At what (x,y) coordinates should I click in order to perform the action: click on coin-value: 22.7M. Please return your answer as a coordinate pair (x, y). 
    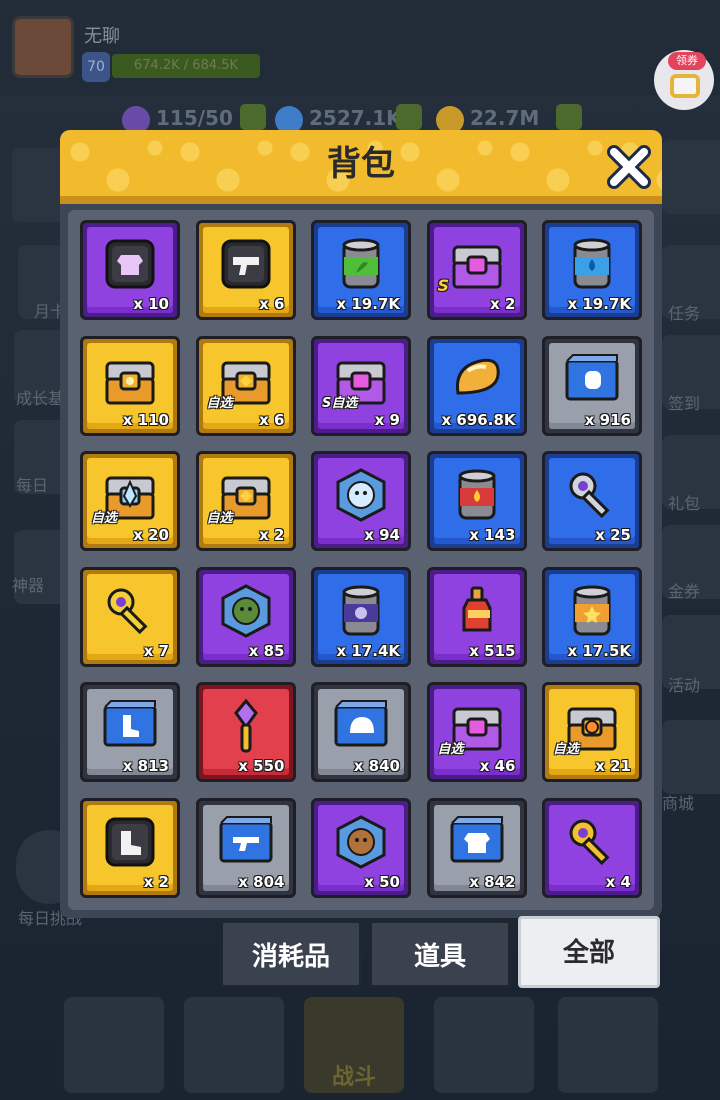
    Looking at the image, I should click on (505, 118).